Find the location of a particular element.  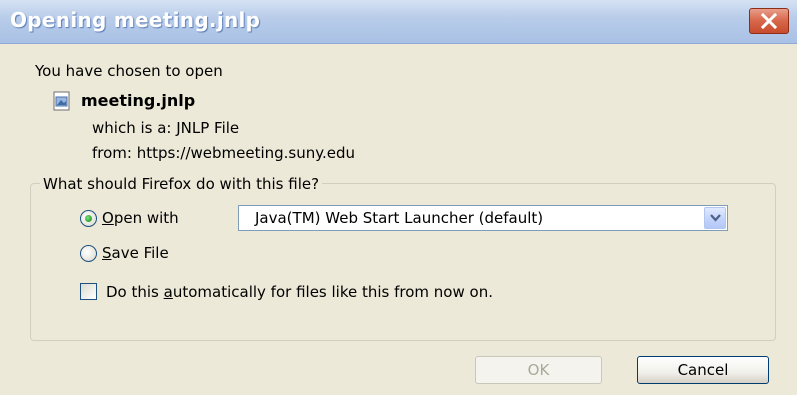

chevron-down-icon is located at coordinates (715, 218).